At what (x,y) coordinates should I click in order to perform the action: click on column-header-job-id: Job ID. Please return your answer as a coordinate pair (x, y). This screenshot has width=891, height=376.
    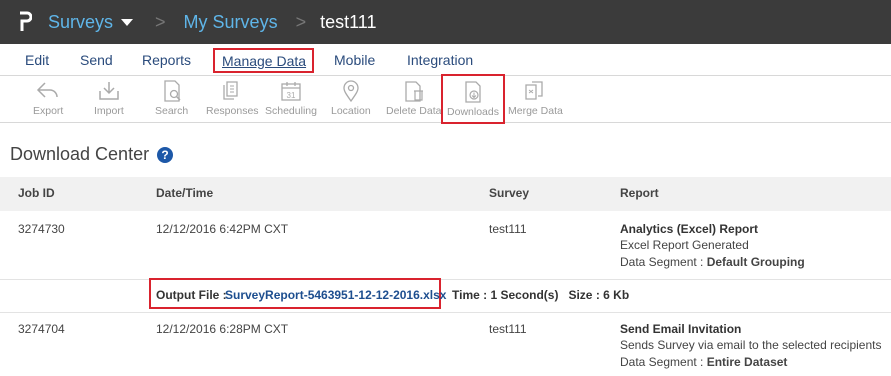
    Looking at the image, I should click on (36, 193).